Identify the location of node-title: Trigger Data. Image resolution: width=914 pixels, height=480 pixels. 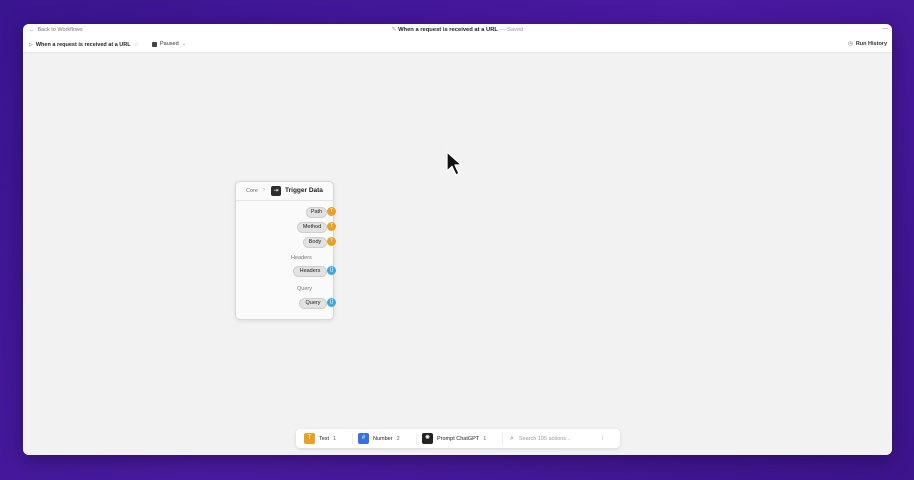
(304, 190).